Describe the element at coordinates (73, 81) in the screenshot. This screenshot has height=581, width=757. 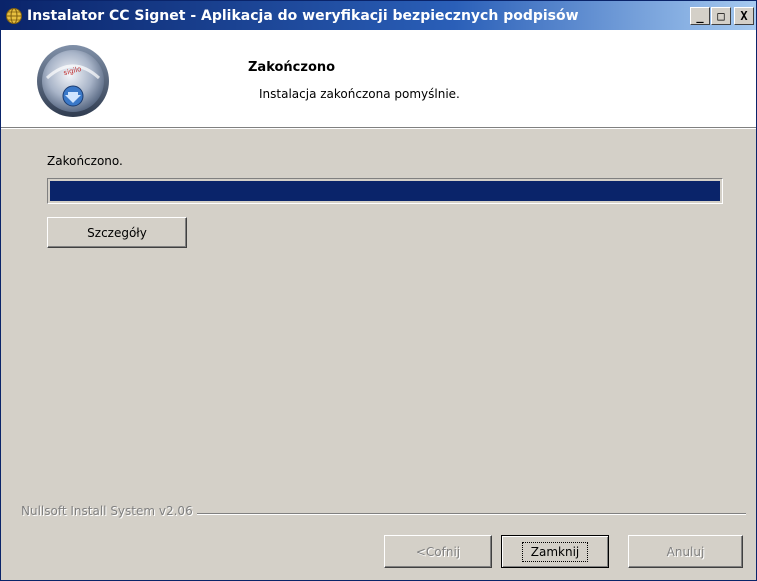
I see `disc-download-icon: sigilo` at that location.